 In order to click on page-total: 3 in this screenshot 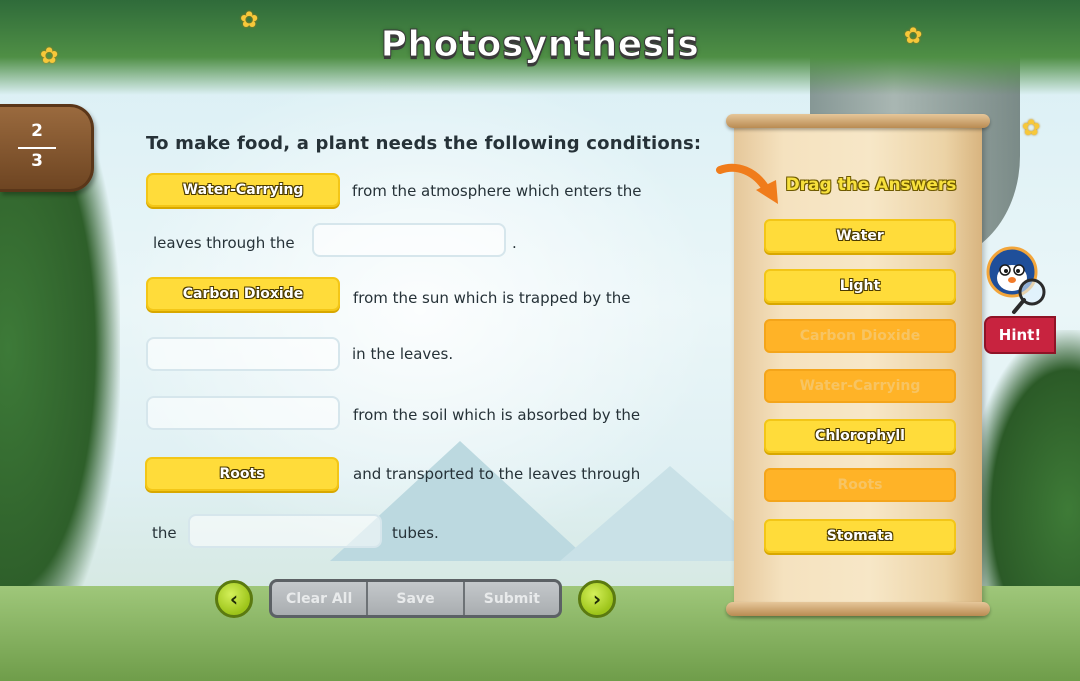, I will do `click(37, 161)`.